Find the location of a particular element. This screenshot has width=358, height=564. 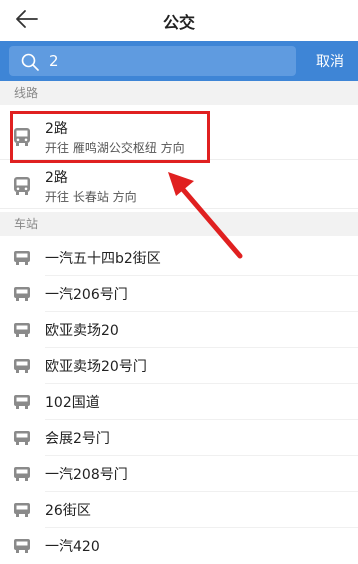

search-input is located at coordinates (164, 61).